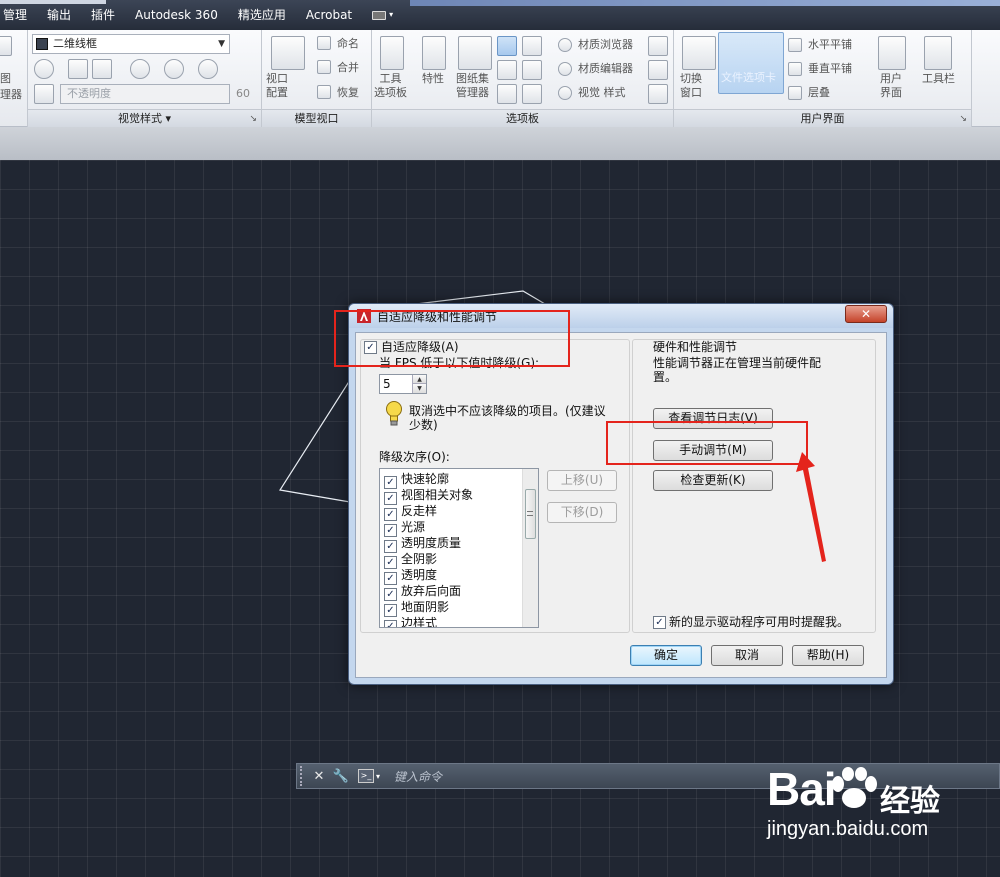 The image size is (1000, 877). What do you see at coordinates (425, 479) in the screenshot?
I see `item-label: 快速轮廓` at bounding box center [425, 479].